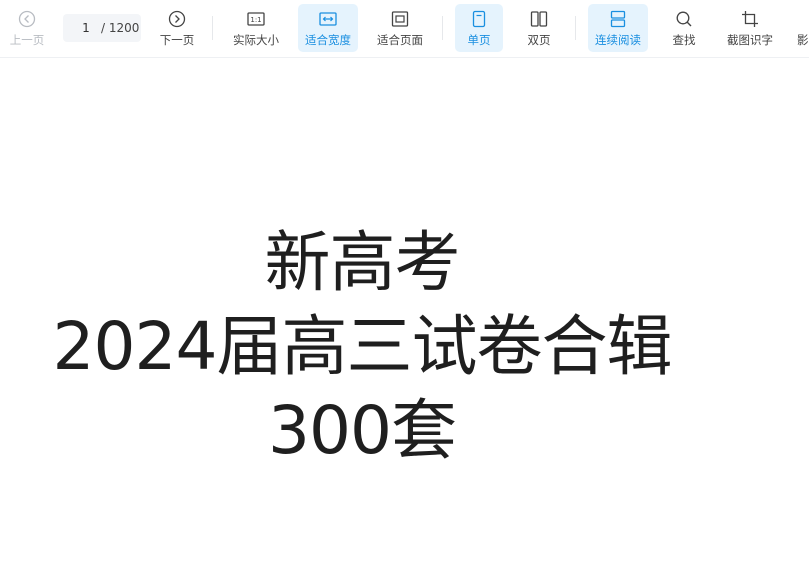 This screenshot has width=809, height=573. Describe the element at coordinates (328, 28) in the screenshot. I see `fit-width-button: 适合宽度` at that location.